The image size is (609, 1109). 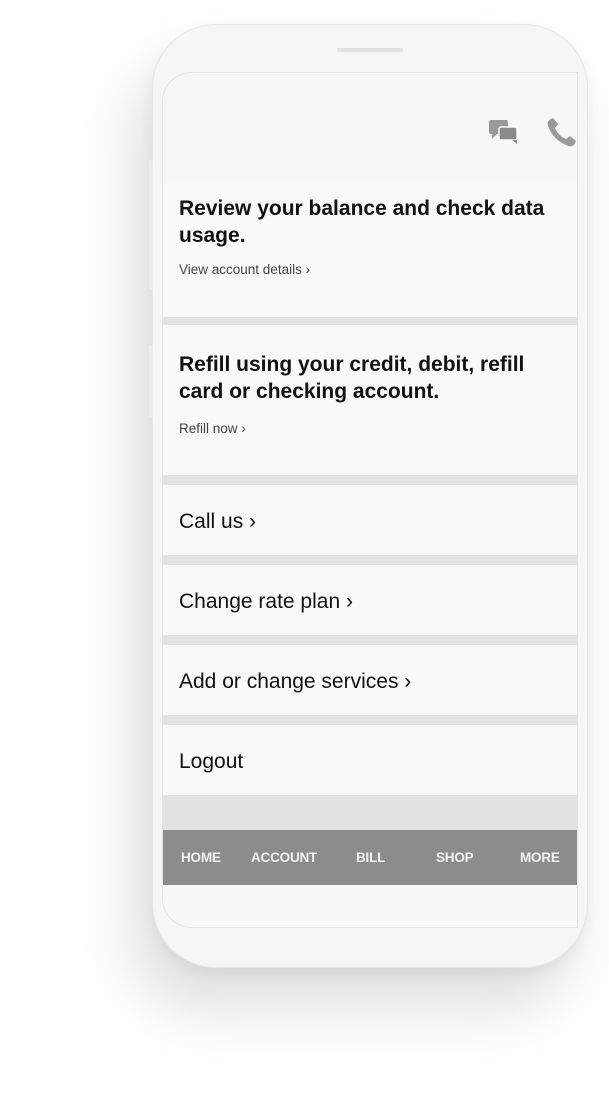 I want to click on speaker-grille, so click(x=370, y=50).